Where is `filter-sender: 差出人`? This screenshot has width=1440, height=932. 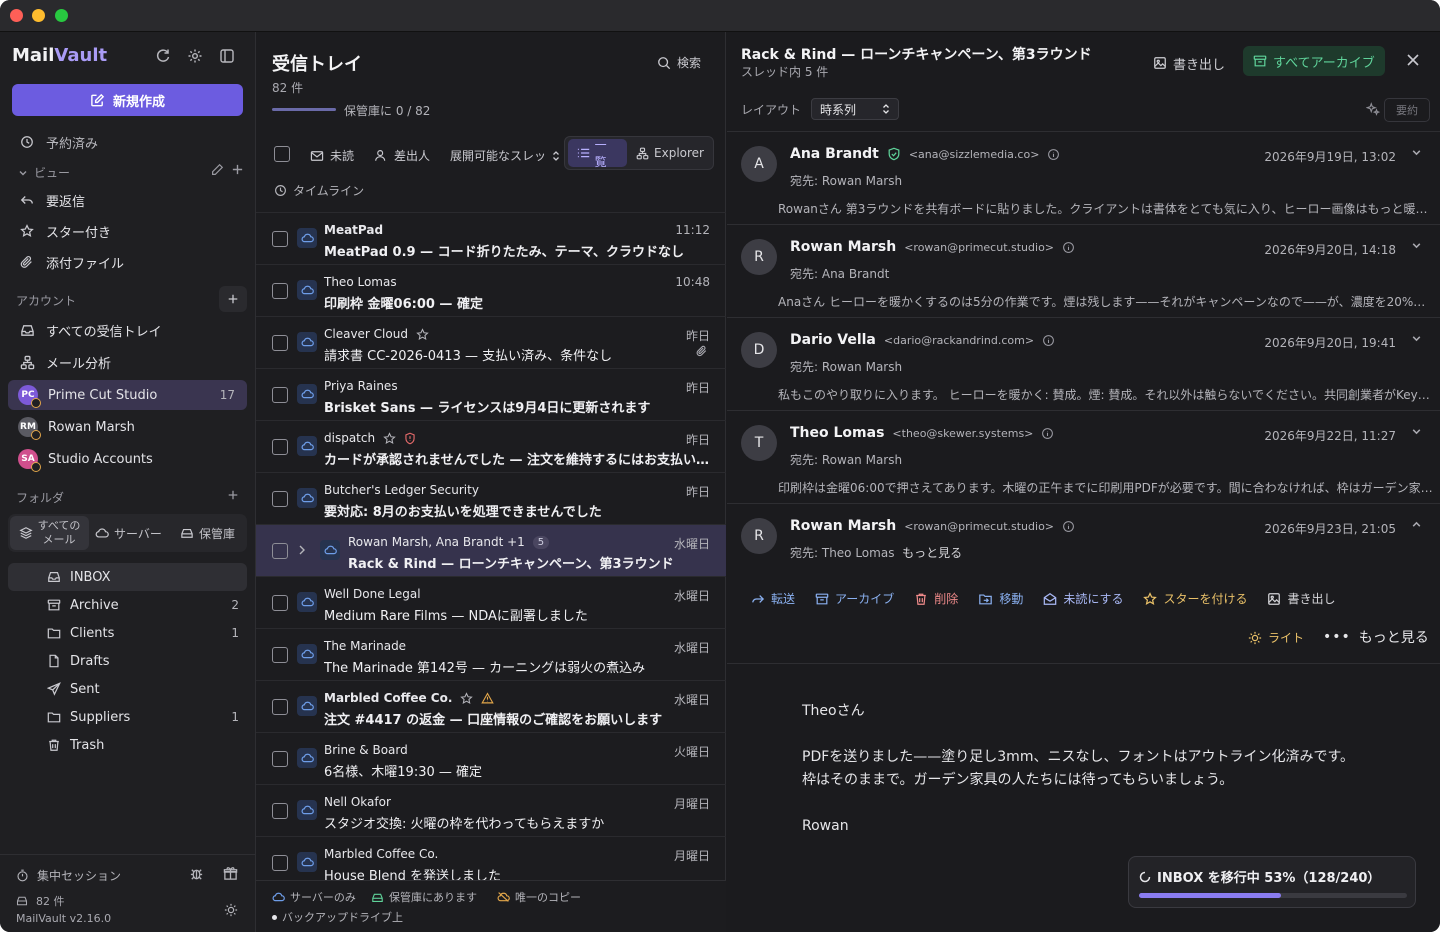
filter-sender: 差出人 is located at coordinates (402, 155).